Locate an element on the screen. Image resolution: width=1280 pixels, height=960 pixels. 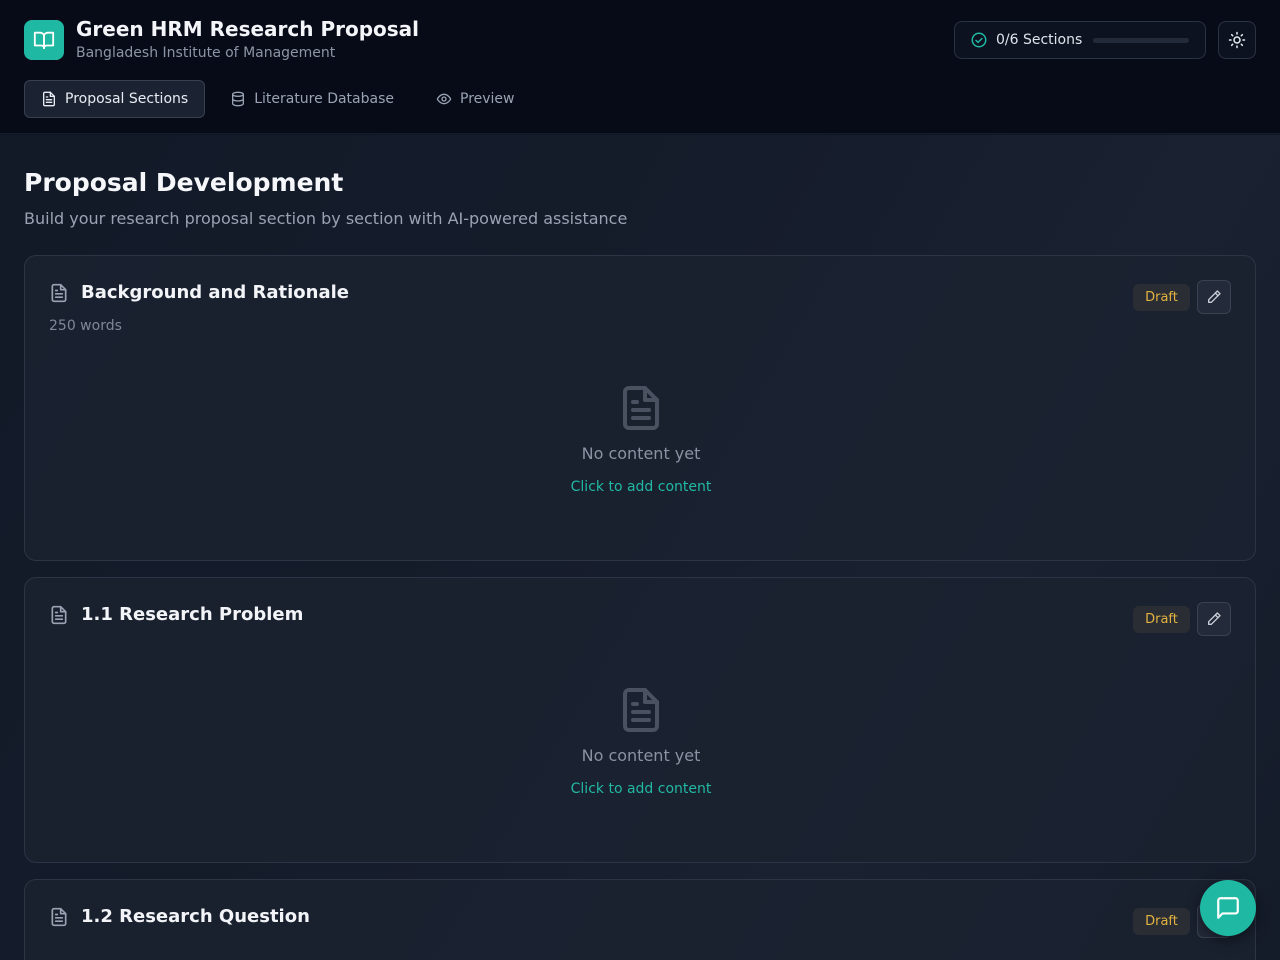
check-circle-icon is located at coordinates (979, 40).